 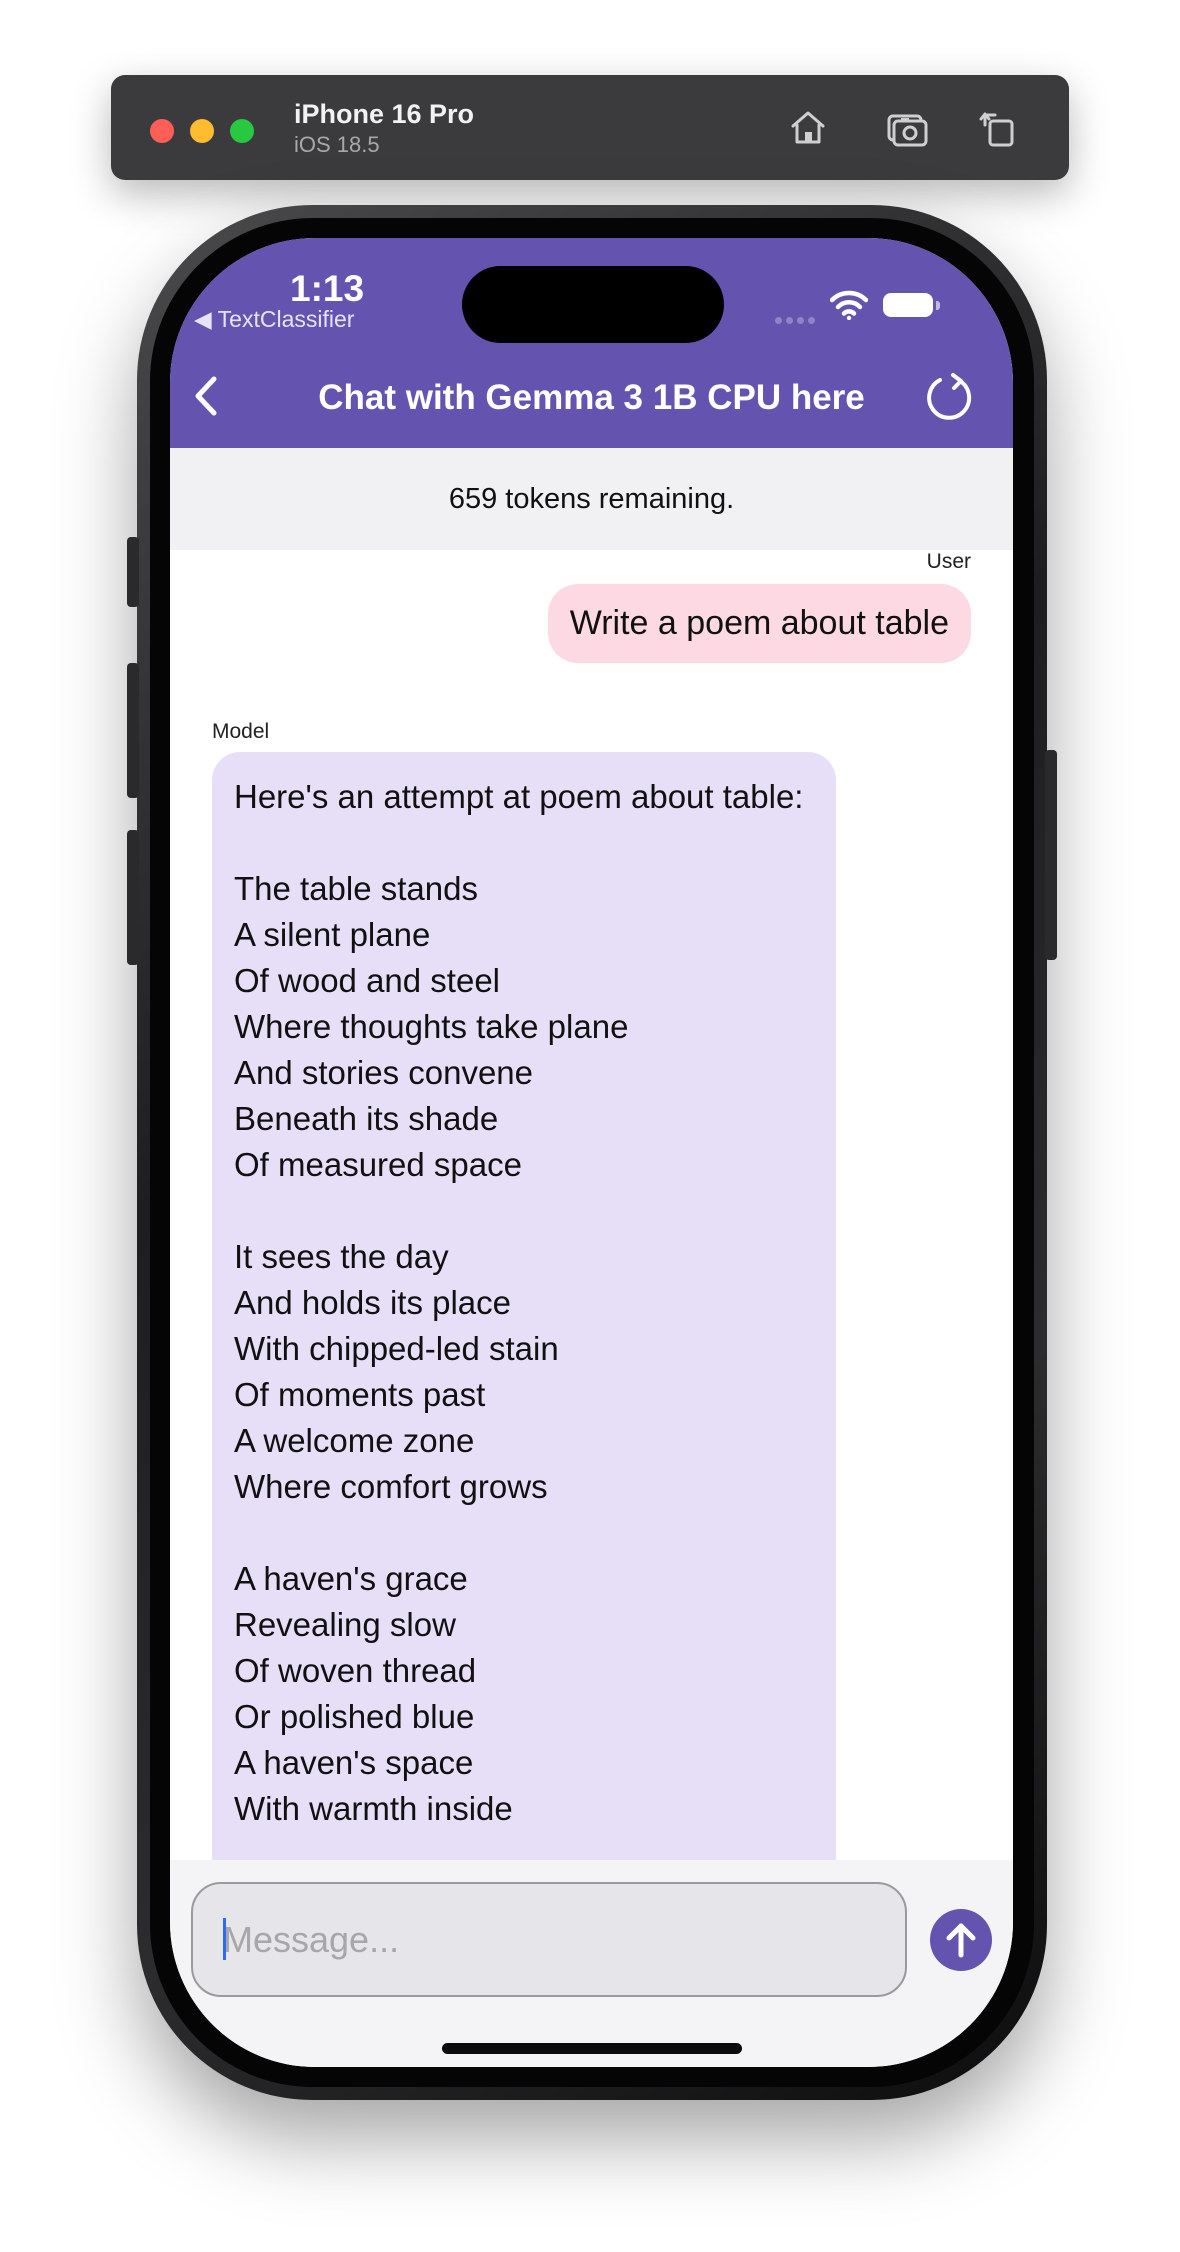 What do you see at coordinates (911, 305) in the screenshot?
I see `battery-icon` at bounding box center [911, 305].